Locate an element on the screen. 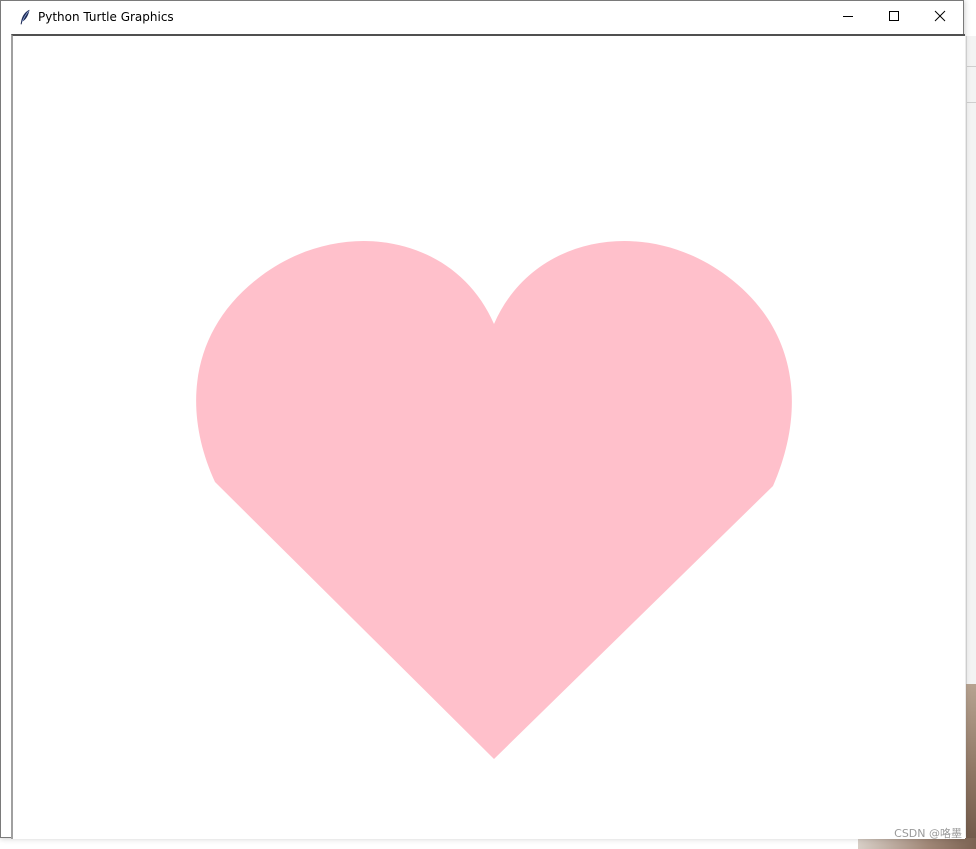 The width and height of the screenshot is (976, 849). caption-buttons is located at coordinates (894, 16).